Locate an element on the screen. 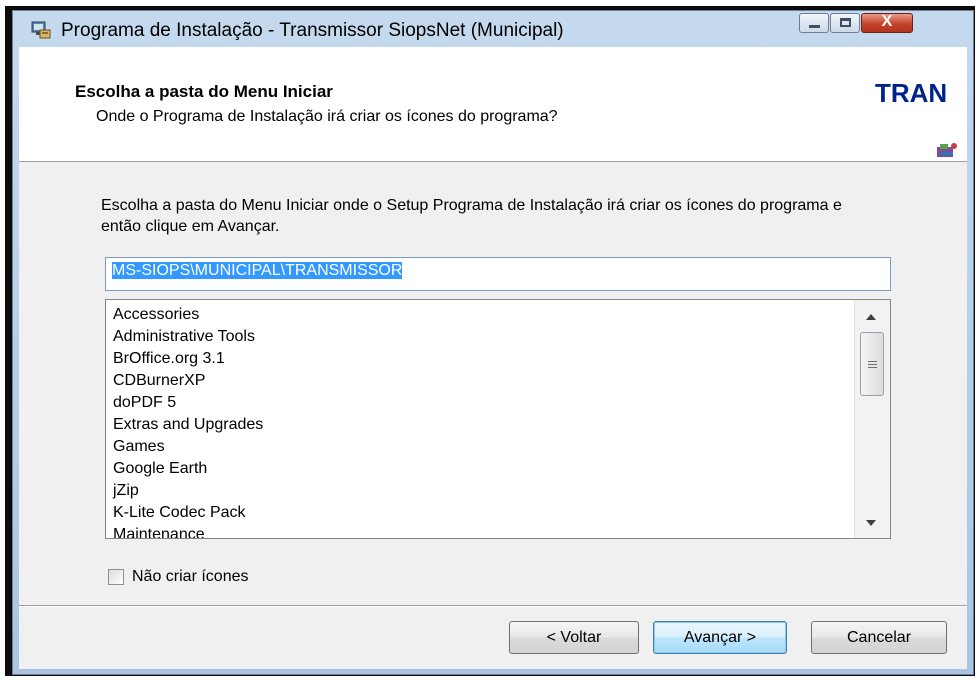 This screenshot has width=978, height=679. selected-folder-path: MS-SIOPS\MUNICIPAL\TRANSMISSOR is located at coordinates (257, 270).